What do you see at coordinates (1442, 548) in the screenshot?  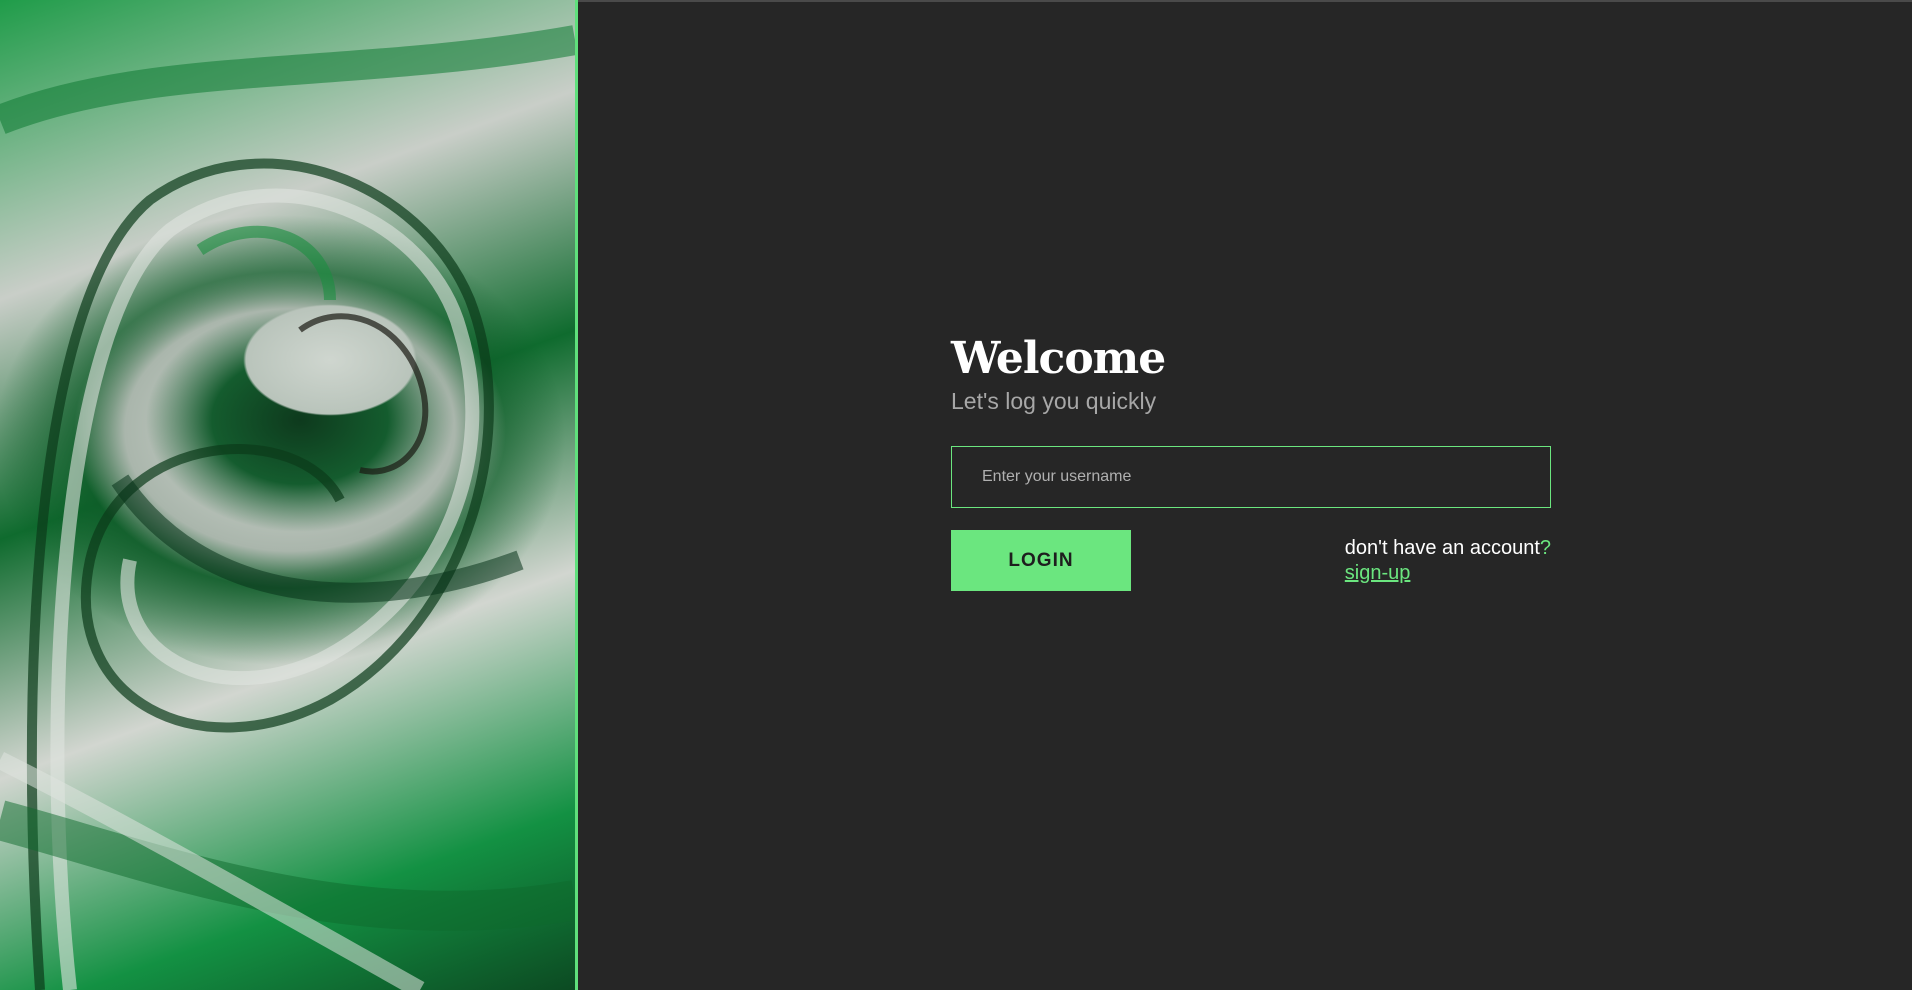 I see `no-account-text: don't have an account` at bounding box center [1442, 548].